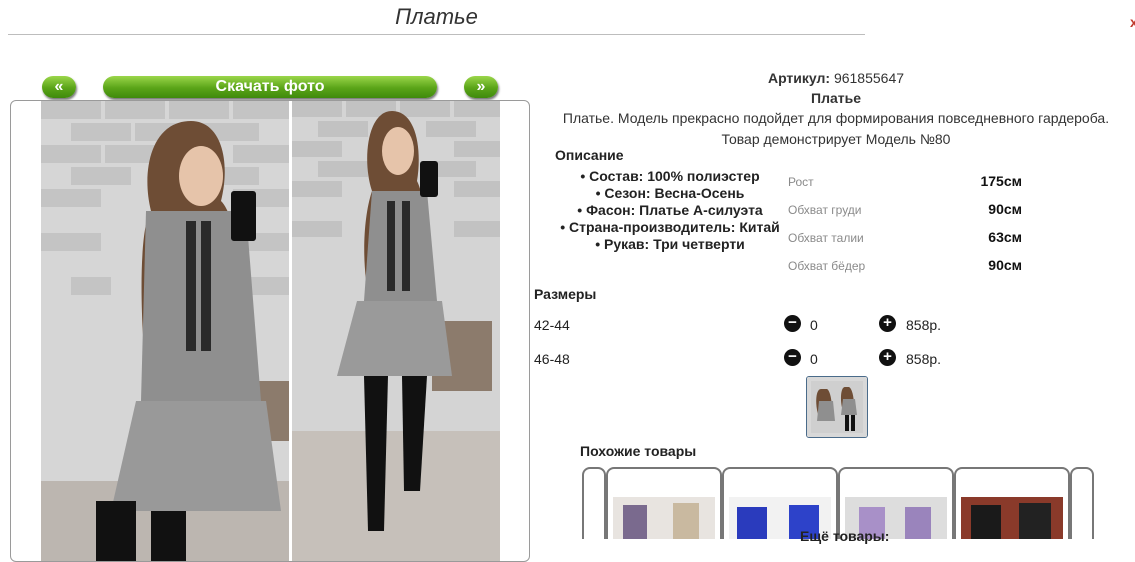 Image resolution: width=1135 pixels, height=562 pixels. Describe the element at coordinates (565, 294) in the screenshot. I see `sizes-title: Размеры` at that location.